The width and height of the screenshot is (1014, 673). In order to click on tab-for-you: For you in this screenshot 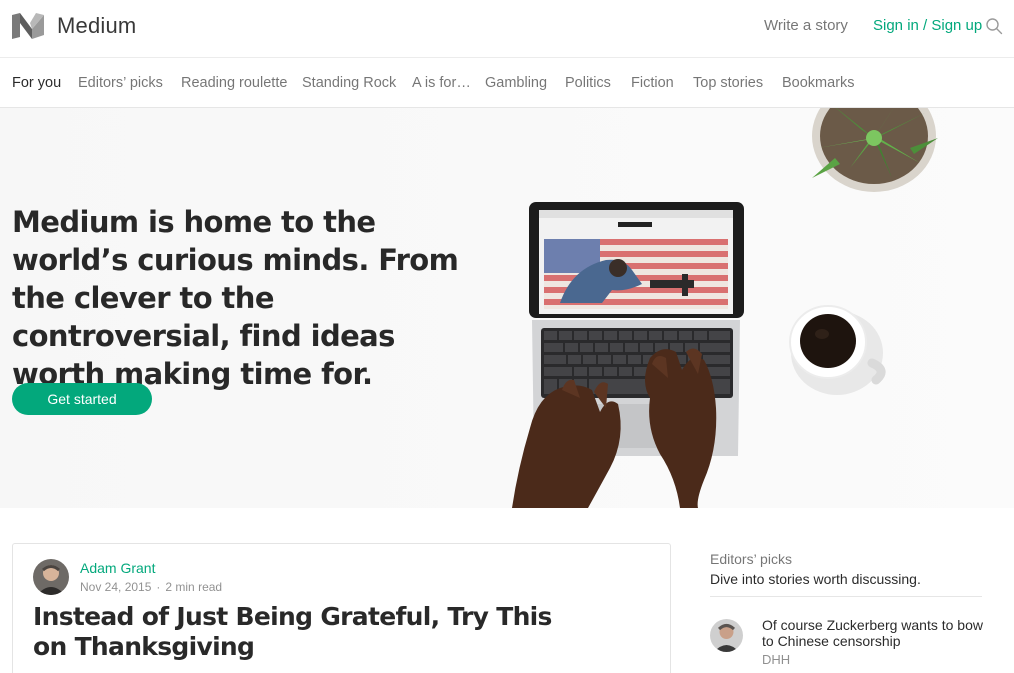, I will do `click(36, 83)`.